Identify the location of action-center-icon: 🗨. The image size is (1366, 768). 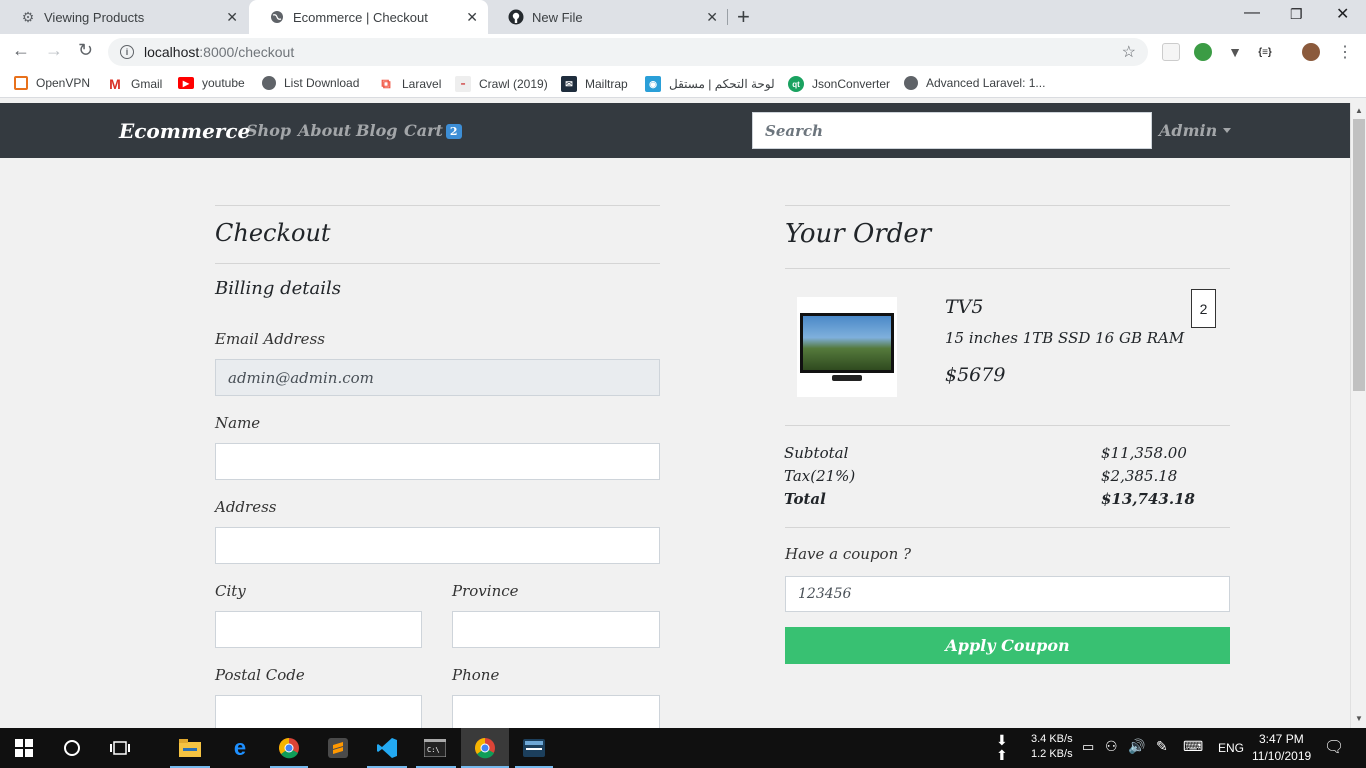
(1334, 747).